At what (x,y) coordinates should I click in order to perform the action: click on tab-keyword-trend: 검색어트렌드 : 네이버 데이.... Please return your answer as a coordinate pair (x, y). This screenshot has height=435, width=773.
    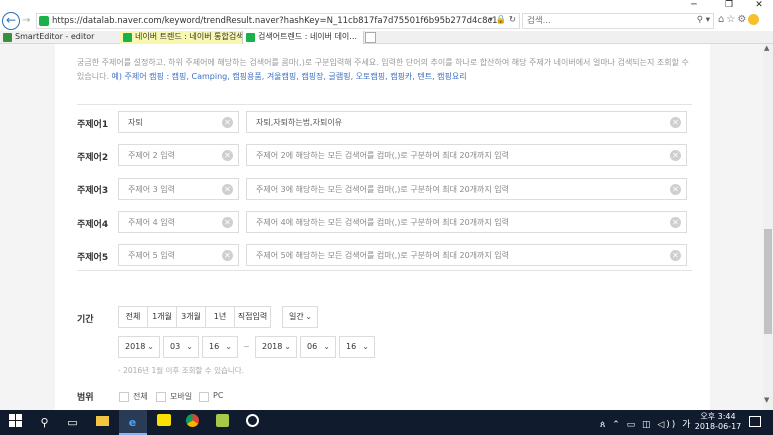
    Looking at the image, I should click on (303, 37).